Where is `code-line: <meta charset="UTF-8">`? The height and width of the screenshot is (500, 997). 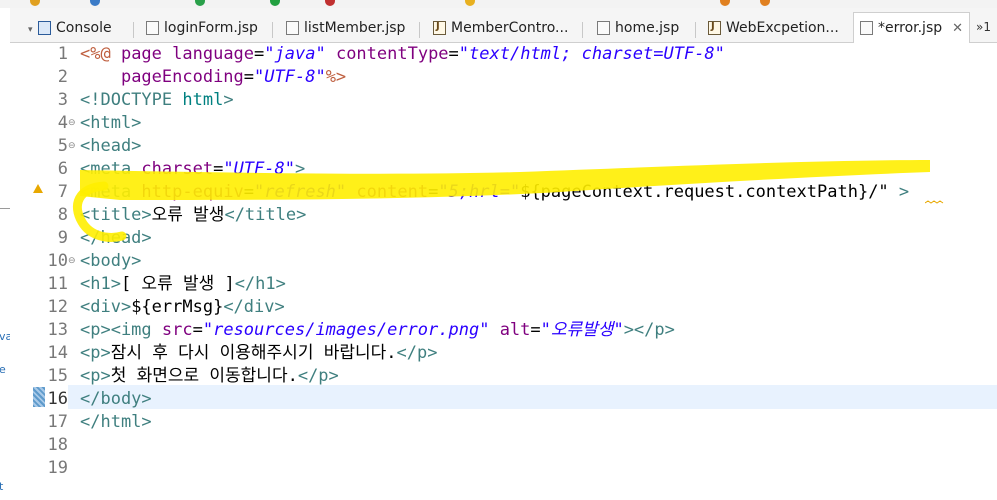 code-line: <meta charset="UTF-8"> is located at coordinates (192, 169).